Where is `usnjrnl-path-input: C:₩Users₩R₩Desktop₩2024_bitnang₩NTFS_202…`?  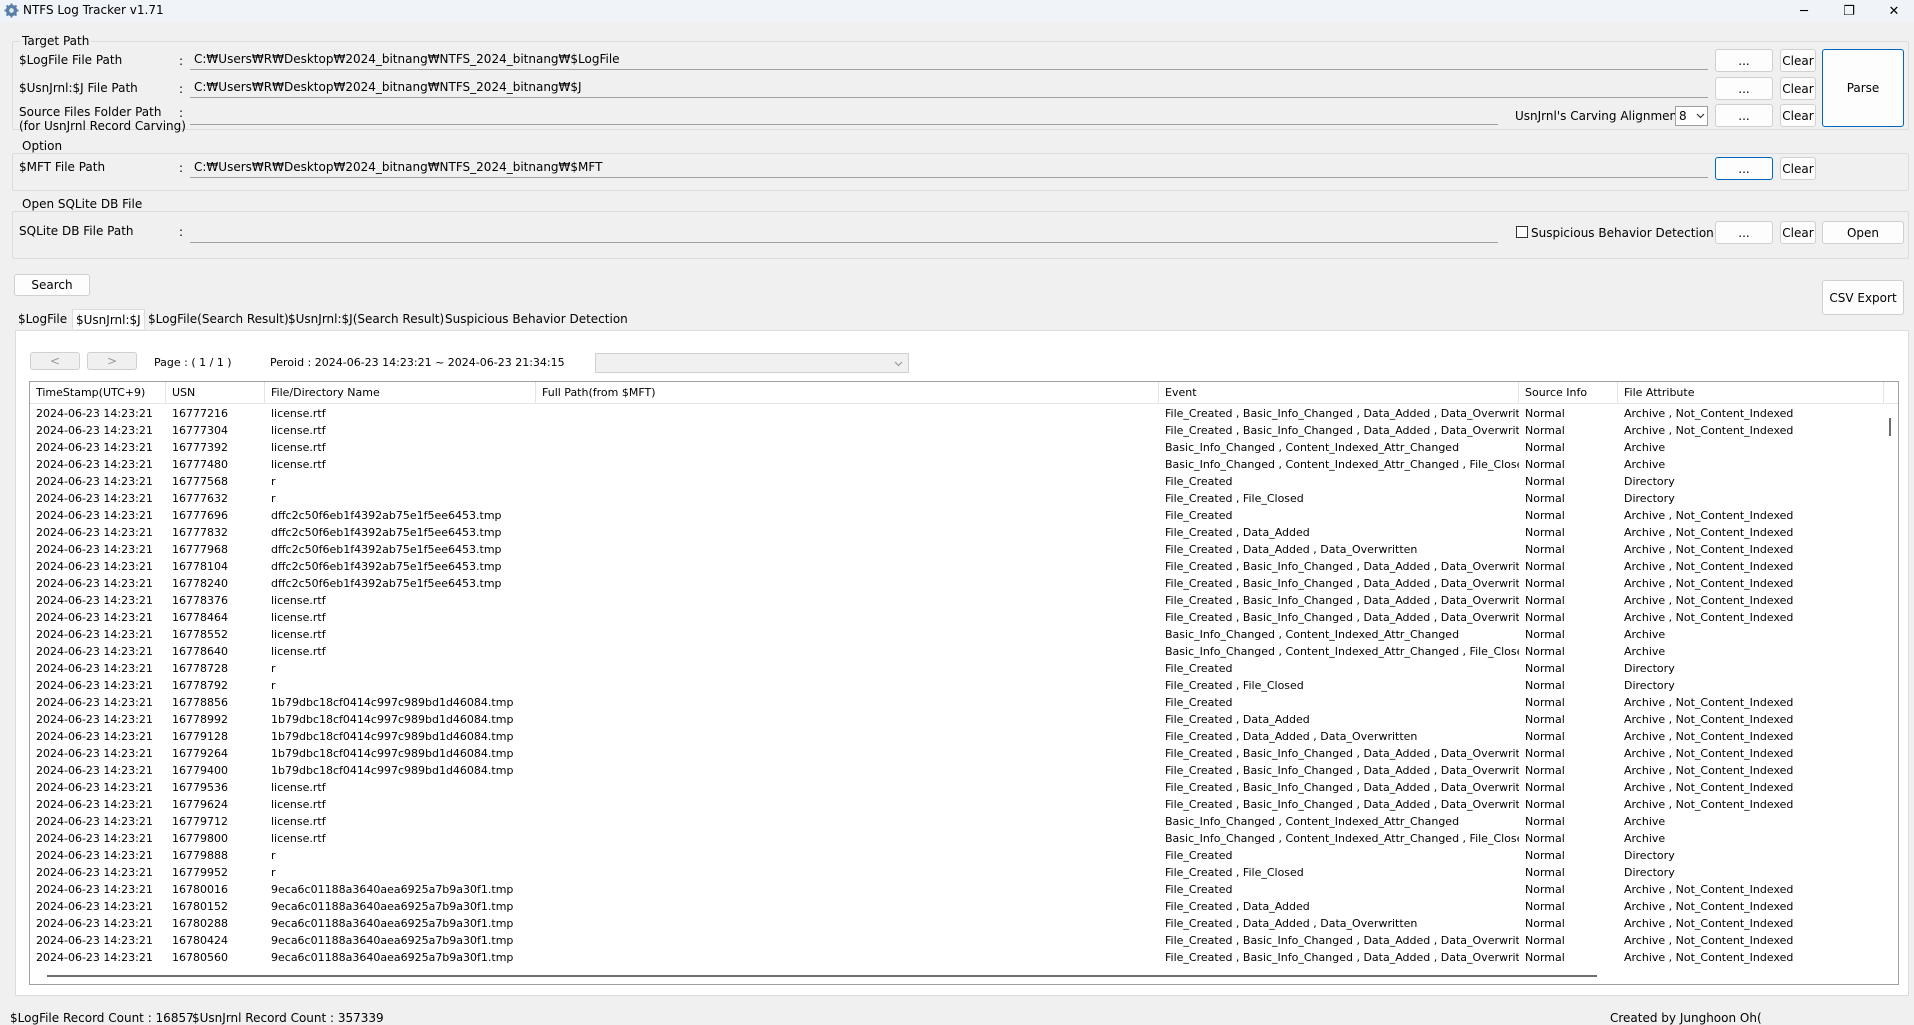
usnjrnl-path-input: C:₩Users₩R₩Desktop₩2024_bitnang₩NTFS_202… is located at coordinates (949, 87).